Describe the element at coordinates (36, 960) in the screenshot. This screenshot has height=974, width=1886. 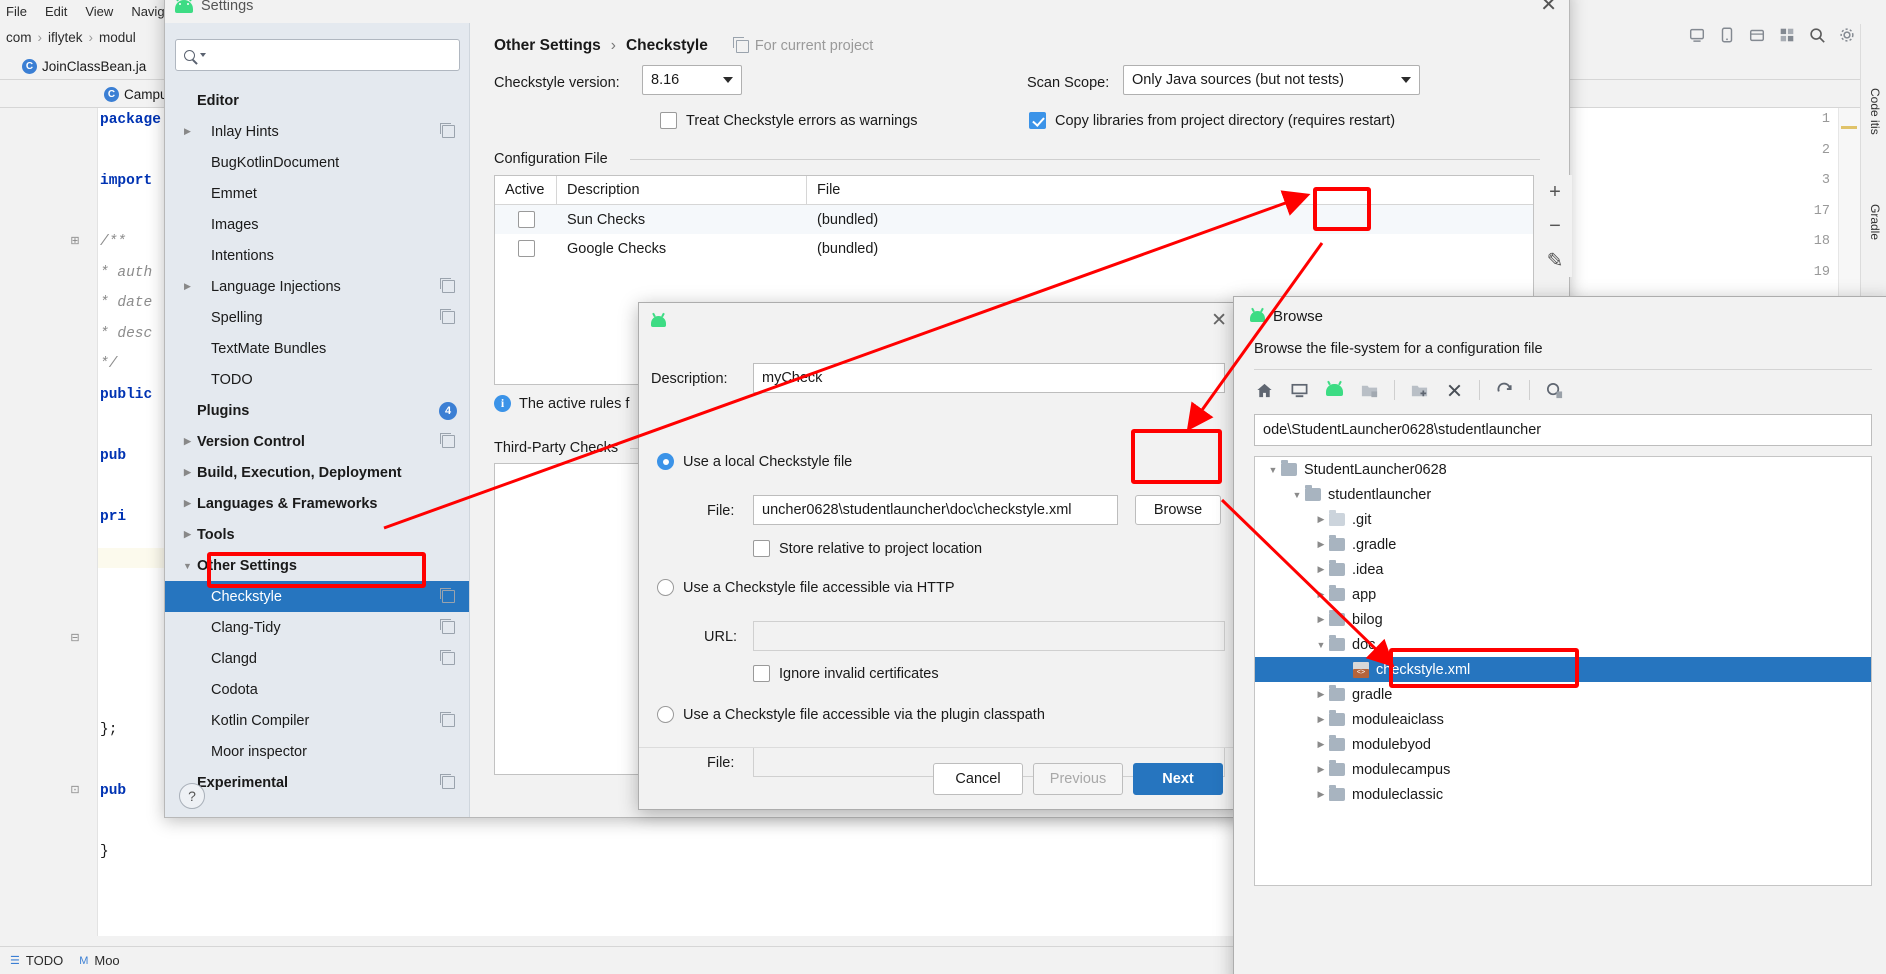
I see `status-todo: ☰ TODO` at that location.